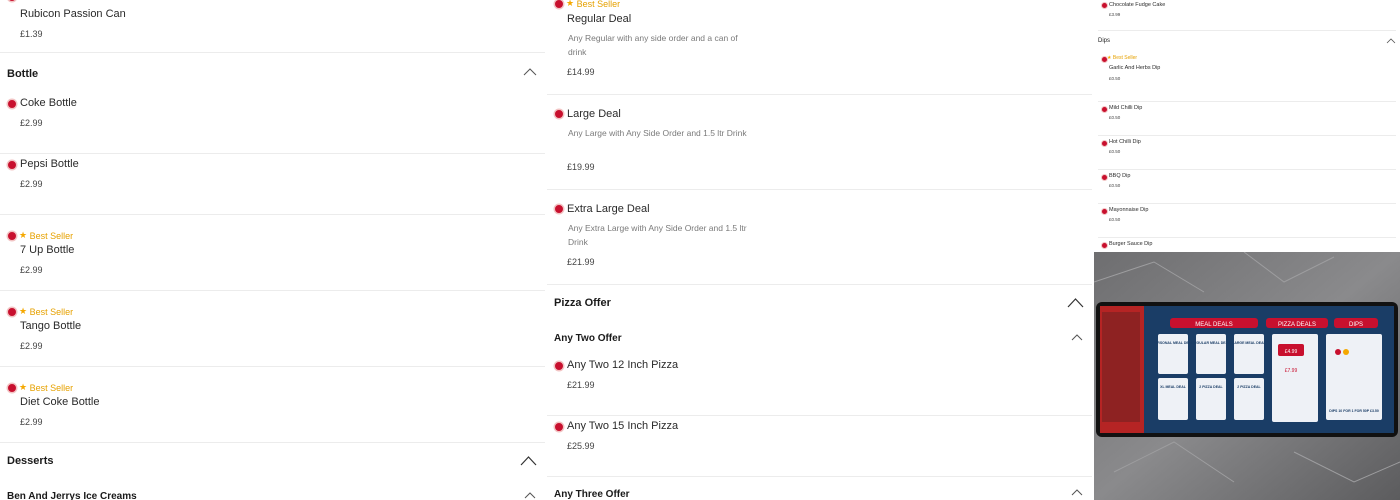  What do you see at coordinates (1247, 187) in the screenshot?
I see `menu-item: BBQ Dip £0.50` at bounding box center [1247, 187].